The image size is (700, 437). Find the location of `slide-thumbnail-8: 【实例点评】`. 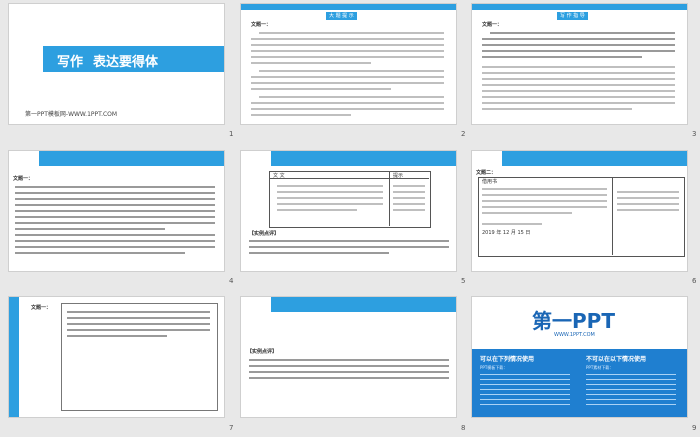

slide-thumbnail-8: 【实例点评】 is located at coordinates (348, 357).